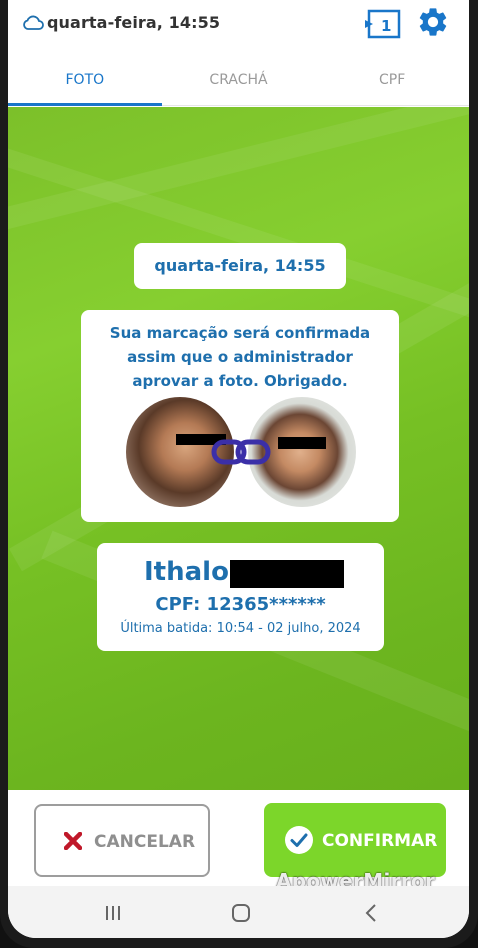 This screenshot has width=478, height=948. Describe the element at coordinates (386, 26) in the screenshot. I see `queue-count: 1` at that location.